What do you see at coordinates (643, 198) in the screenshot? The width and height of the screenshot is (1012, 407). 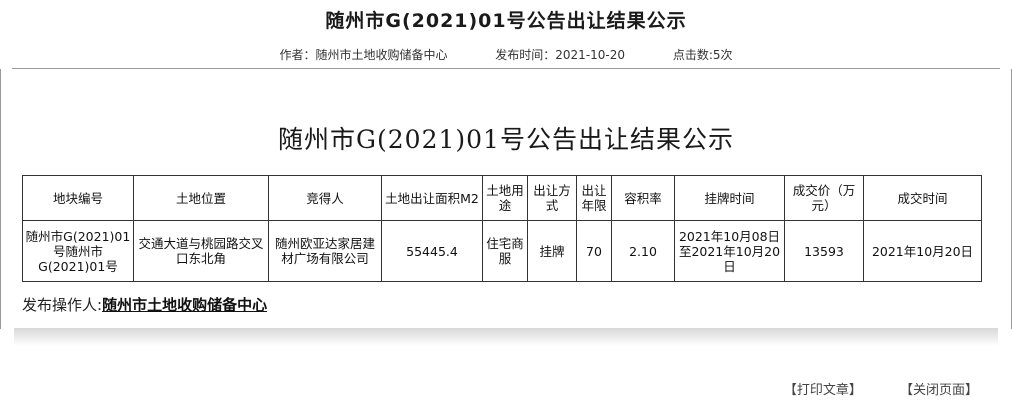 I see `header-plot-ratio: 容积率` at bounding box center [643, 198].